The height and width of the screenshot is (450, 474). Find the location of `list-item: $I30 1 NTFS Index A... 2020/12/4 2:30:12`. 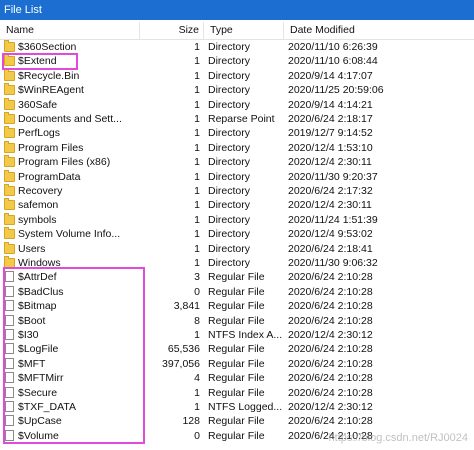

list-item: $I30 1 NTFS Index A... 2020/12/4 2:30:12 is located at coordinates (237, 335).